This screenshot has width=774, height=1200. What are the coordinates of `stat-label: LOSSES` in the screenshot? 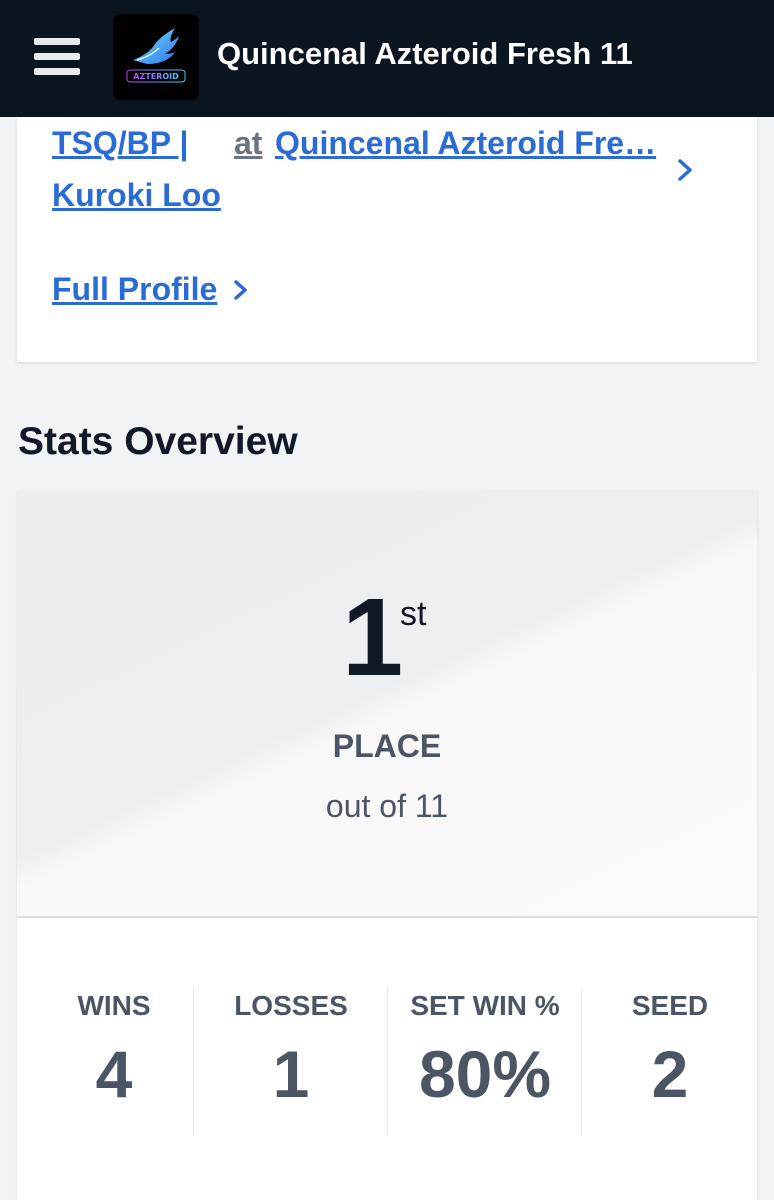 It's located at (291, 1005).